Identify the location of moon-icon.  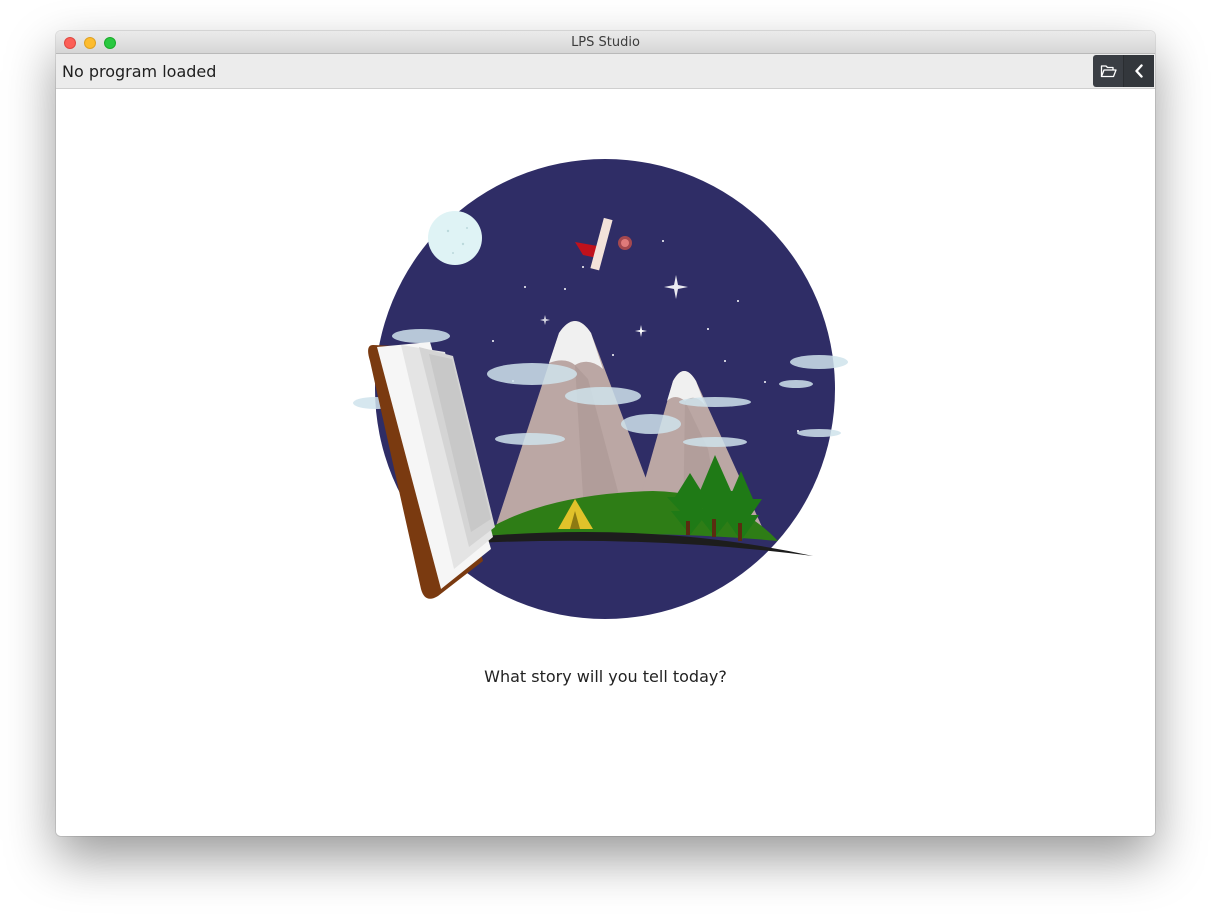
(455, 238).